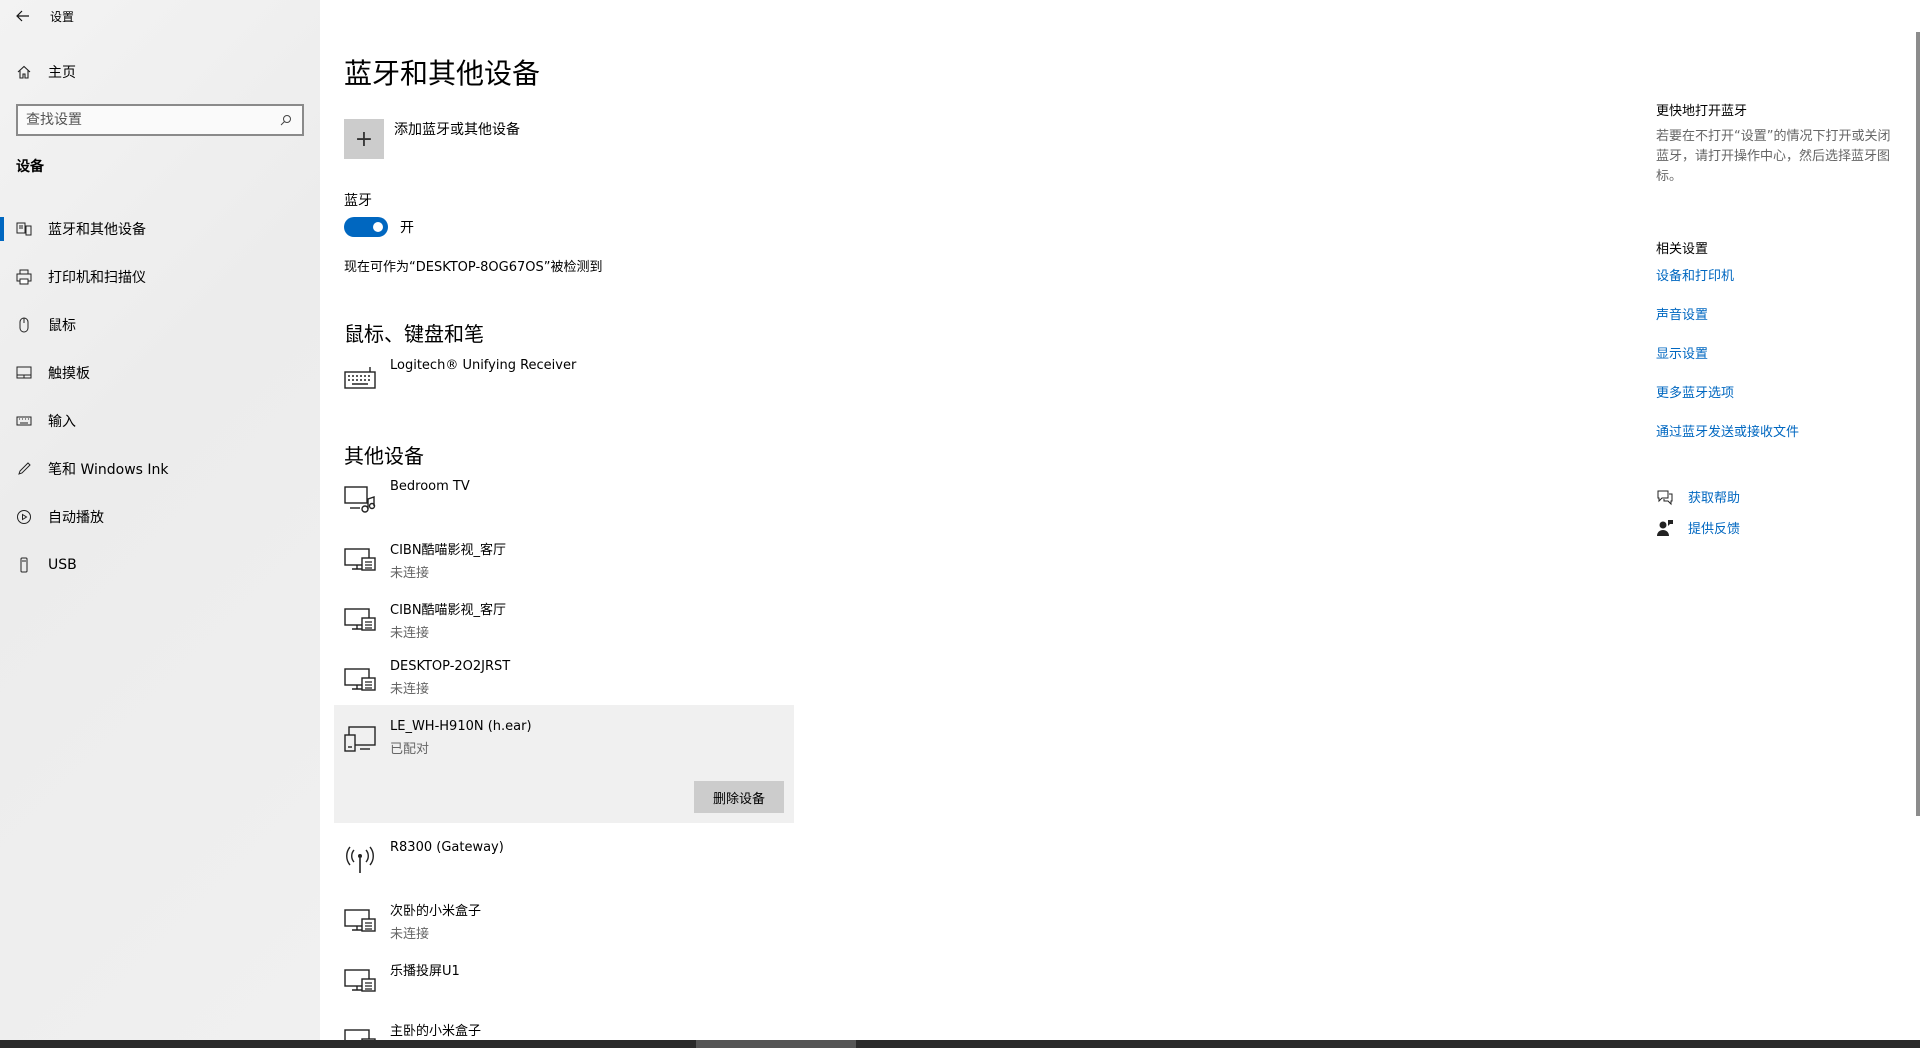  I want to click on device-name: Logitech® Unifying Receiver, so click(483, 365).